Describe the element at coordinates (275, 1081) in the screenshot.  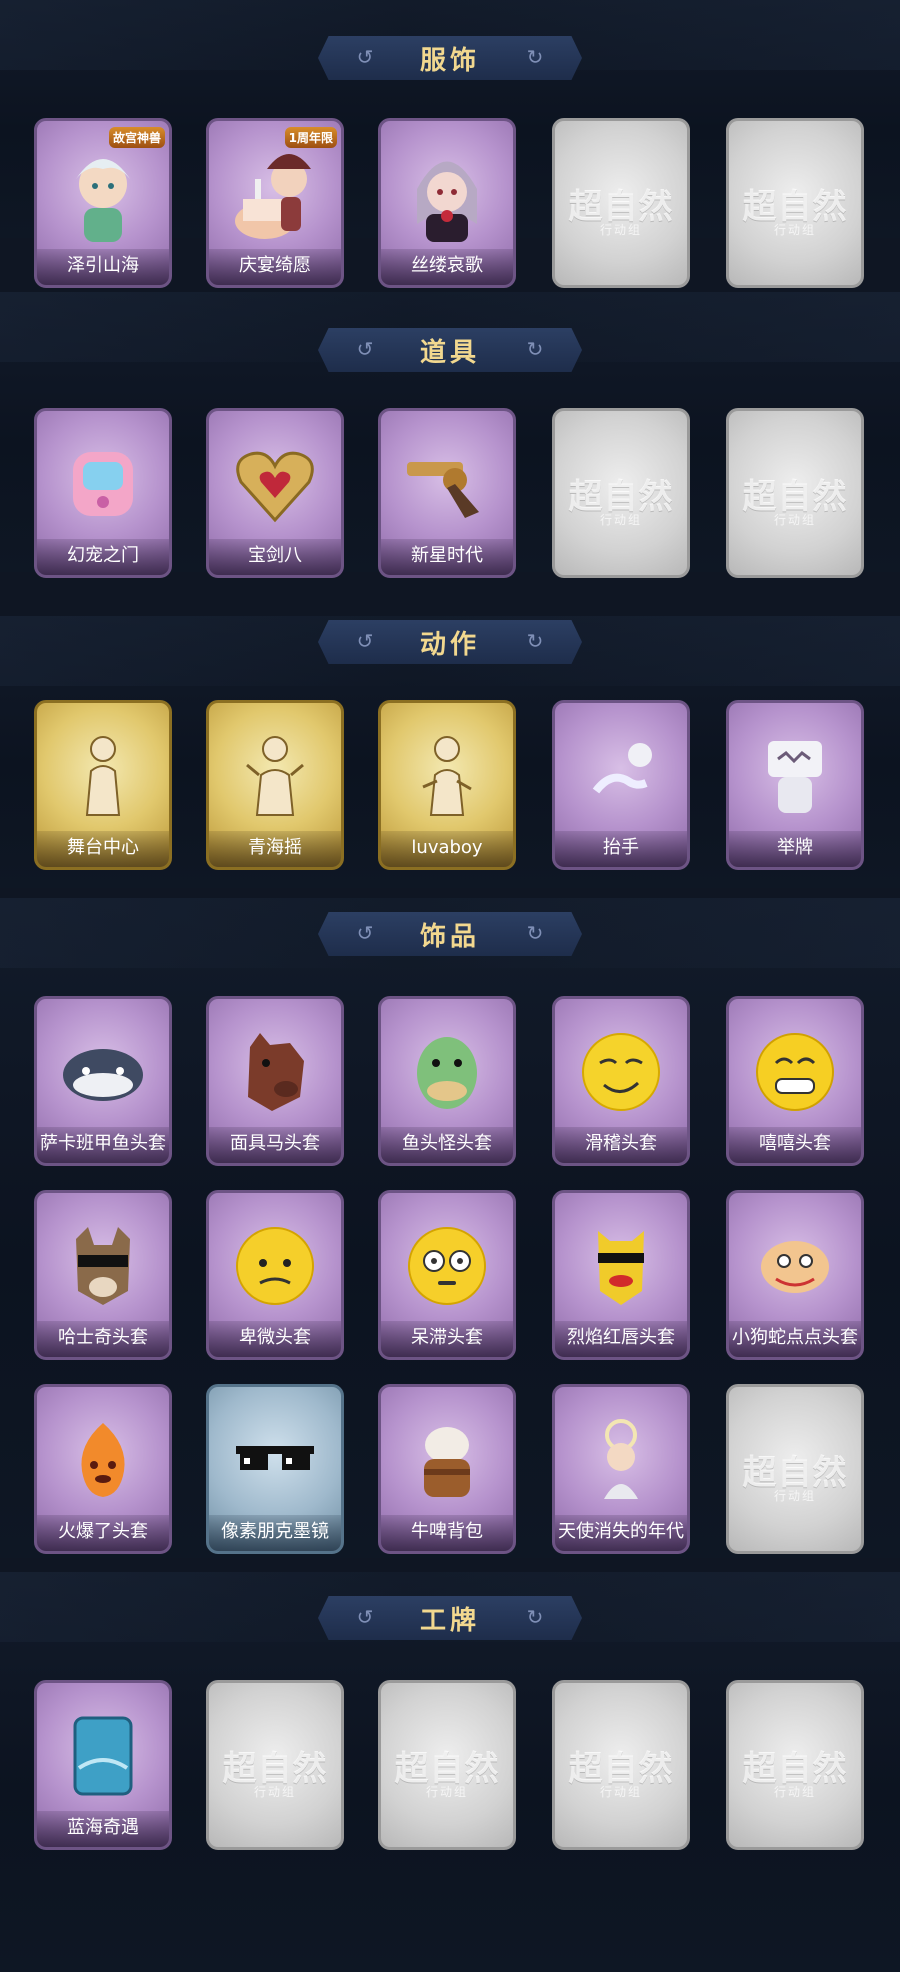
I see `item-card: 面具马头套` at that location.